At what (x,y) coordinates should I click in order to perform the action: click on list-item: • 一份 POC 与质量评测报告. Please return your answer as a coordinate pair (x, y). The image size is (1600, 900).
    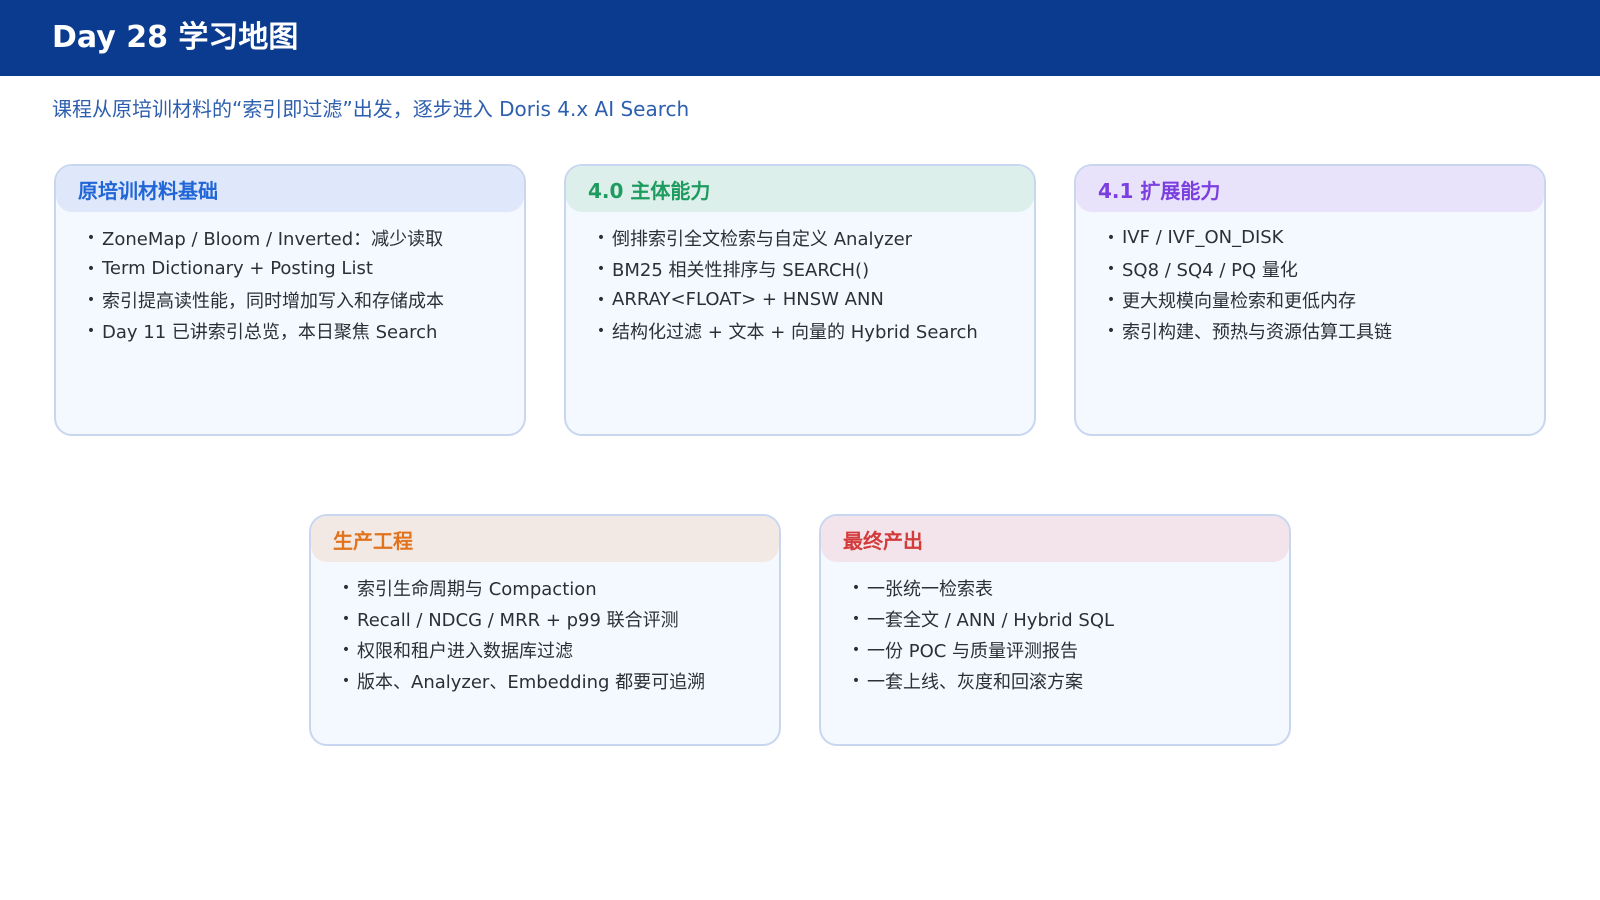
    Looking at the image, I should click on (1067, 649).